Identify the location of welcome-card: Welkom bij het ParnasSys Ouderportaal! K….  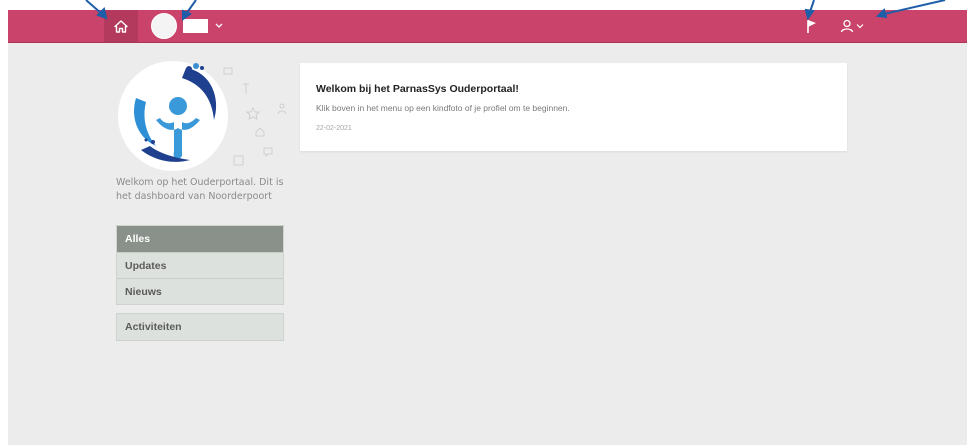
(573, 107).